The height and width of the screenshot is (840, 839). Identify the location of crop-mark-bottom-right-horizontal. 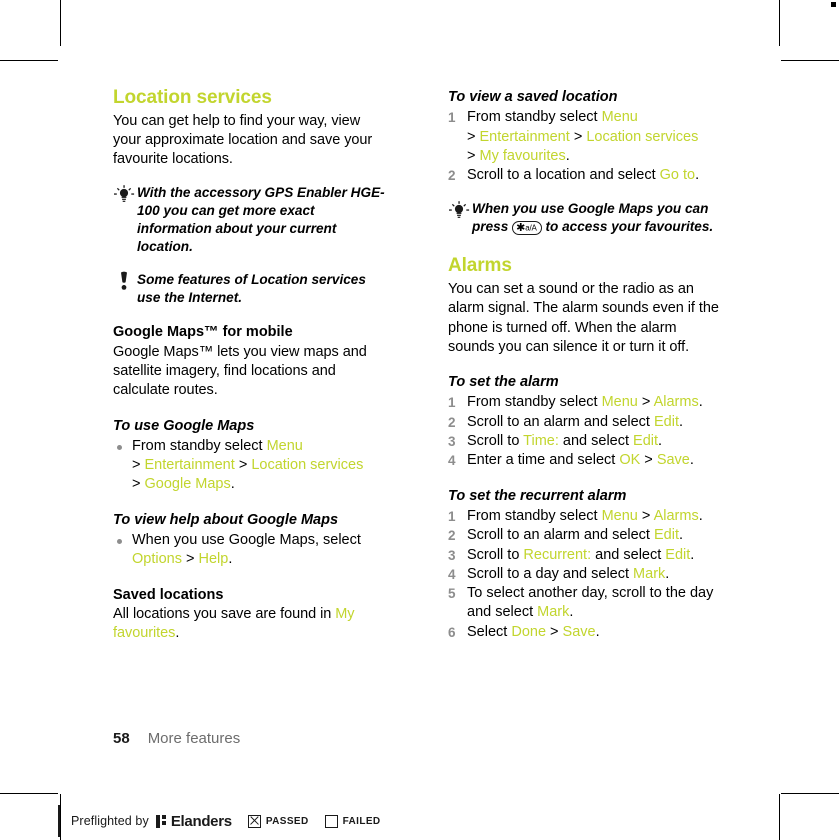
(810, 793).